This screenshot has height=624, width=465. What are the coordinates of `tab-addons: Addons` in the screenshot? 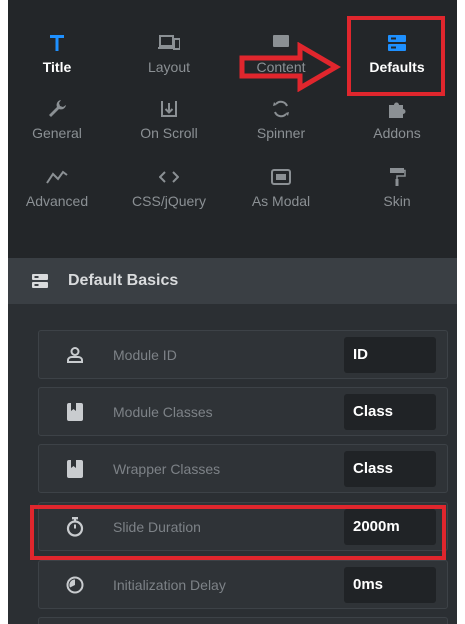 It's located at (397, 119).